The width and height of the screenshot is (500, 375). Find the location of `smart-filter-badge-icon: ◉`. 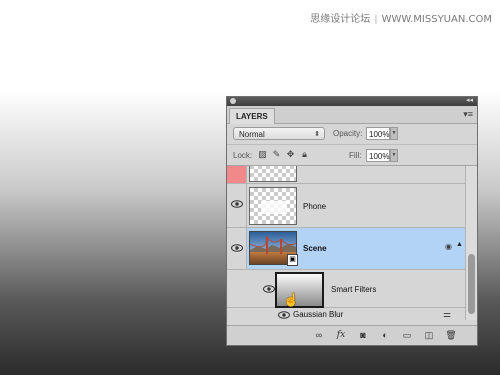

smart-filter-badge-icon: ◉ is located at coordinates (448, 246).